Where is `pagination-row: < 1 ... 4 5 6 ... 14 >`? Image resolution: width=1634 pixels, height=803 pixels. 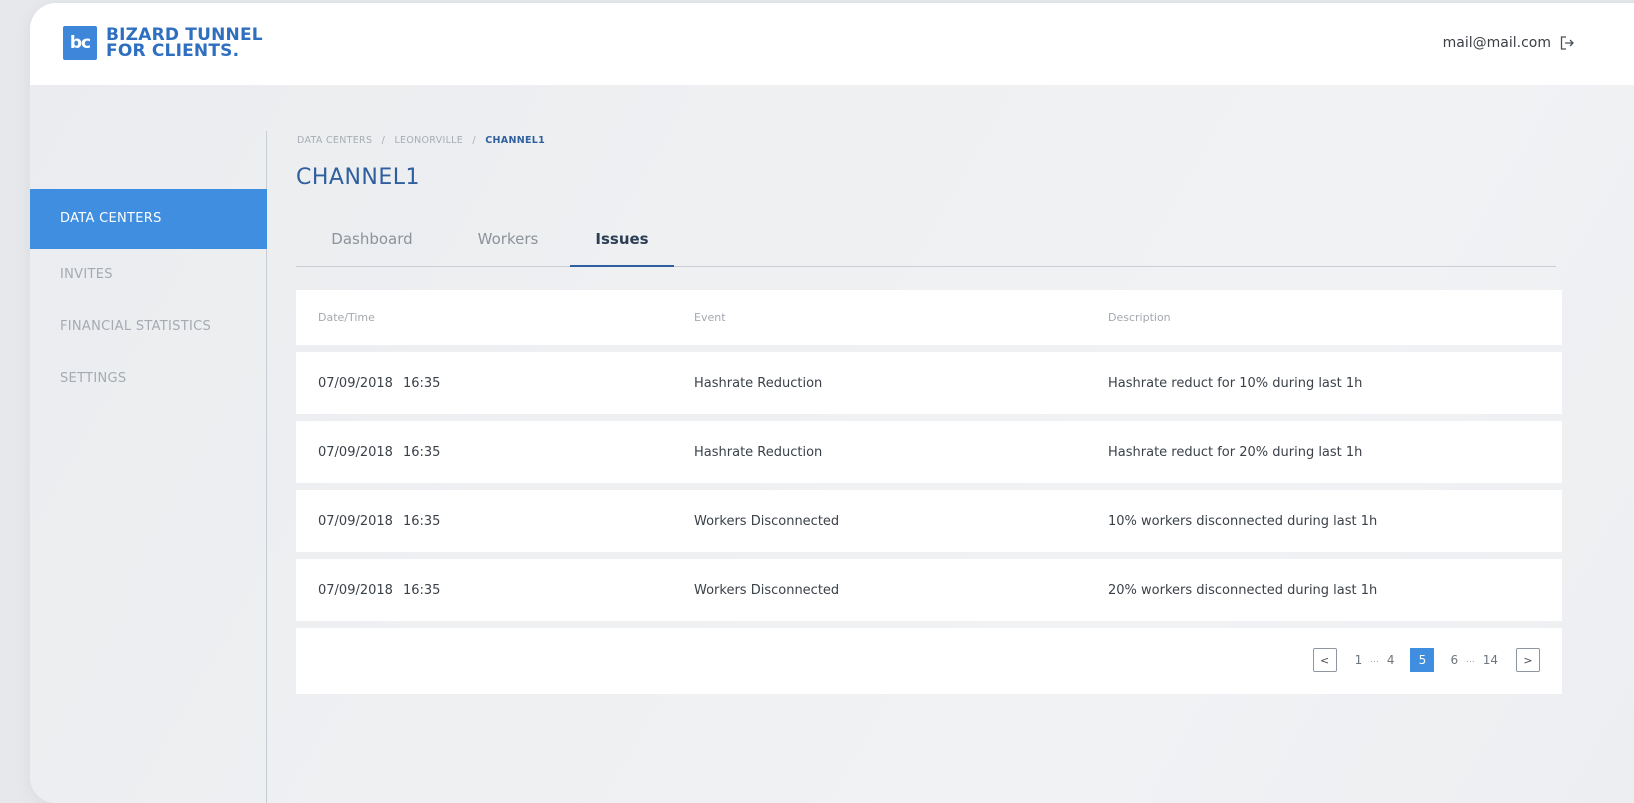
pagination-row: < 1 ... 4 5 6 ... 14 > is located at coordinates (929, 661).